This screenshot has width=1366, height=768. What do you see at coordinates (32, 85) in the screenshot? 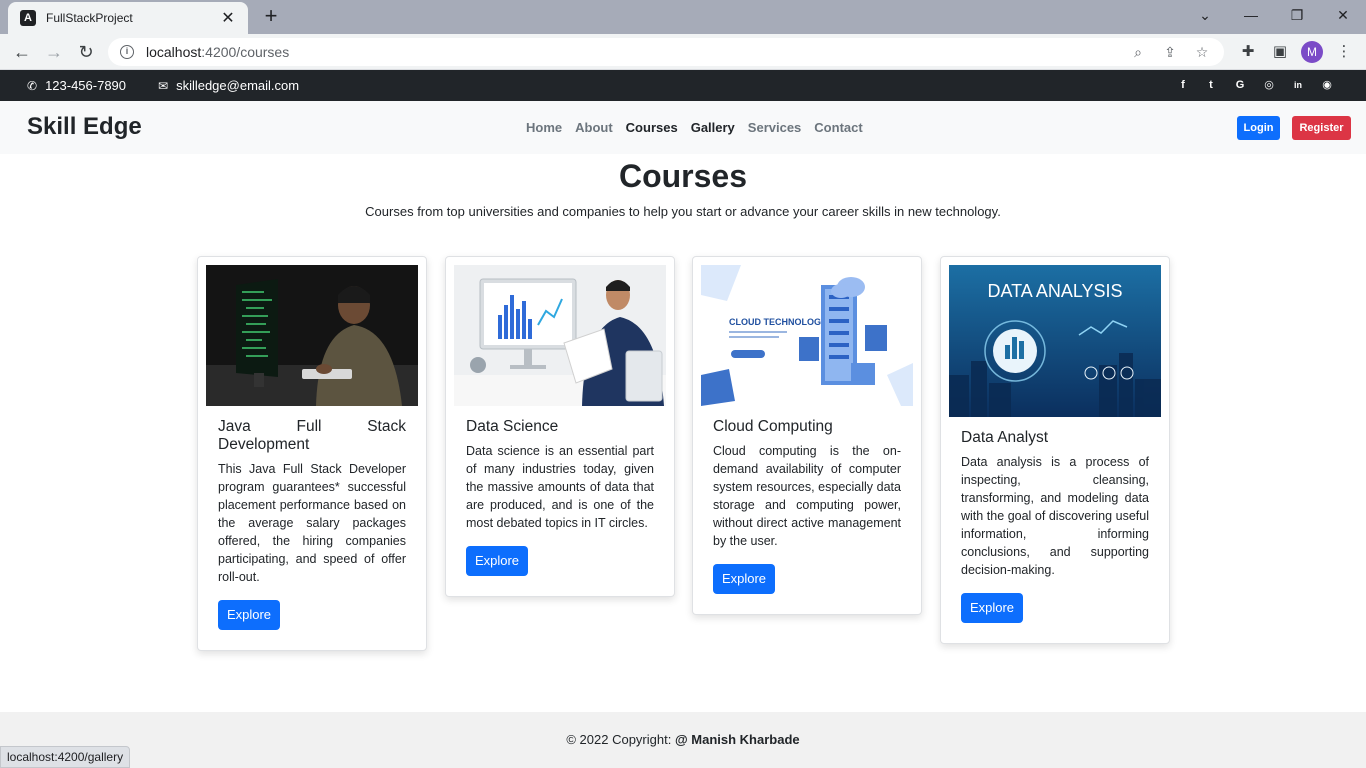
I see `phone-icon: ✆` at bounding box center [32, 85].